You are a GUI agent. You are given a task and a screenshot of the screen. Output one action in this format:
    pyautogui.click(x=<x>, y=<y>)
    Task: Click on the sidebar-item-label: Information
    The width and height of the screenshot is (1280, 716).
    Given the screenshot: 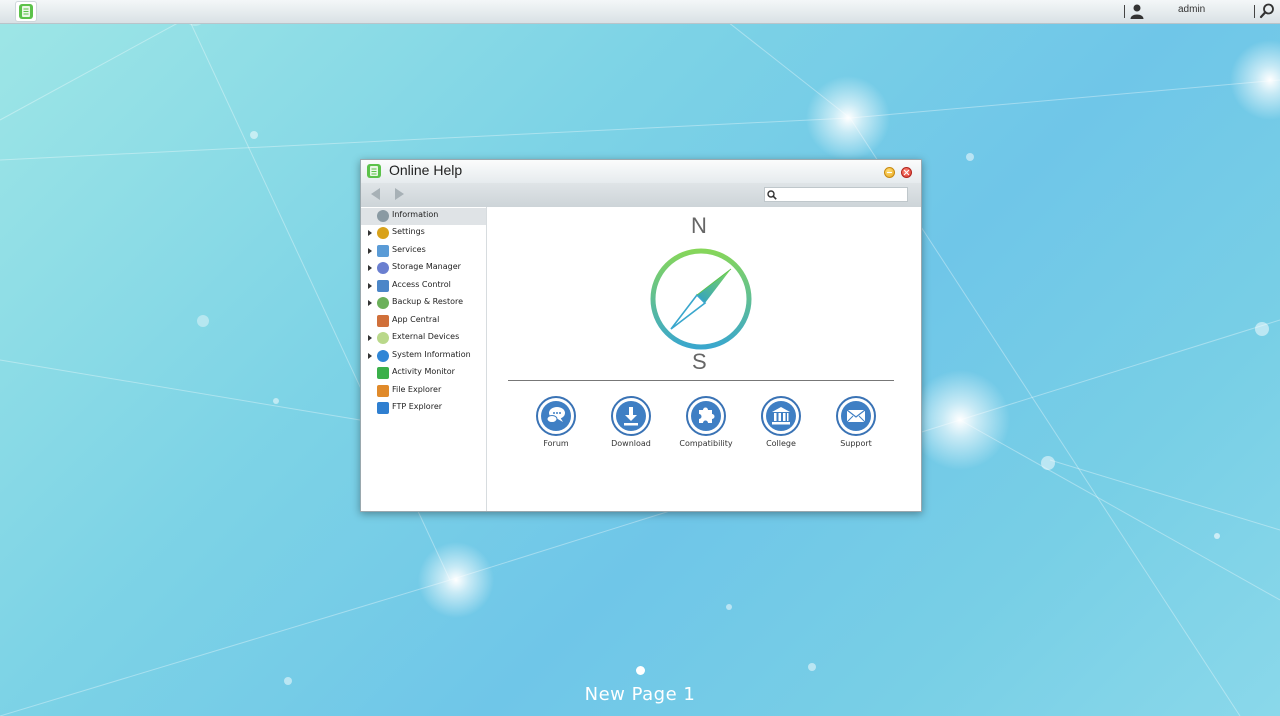 What is the action you would take?
    pyautogui.click(x=415, y=214)
    